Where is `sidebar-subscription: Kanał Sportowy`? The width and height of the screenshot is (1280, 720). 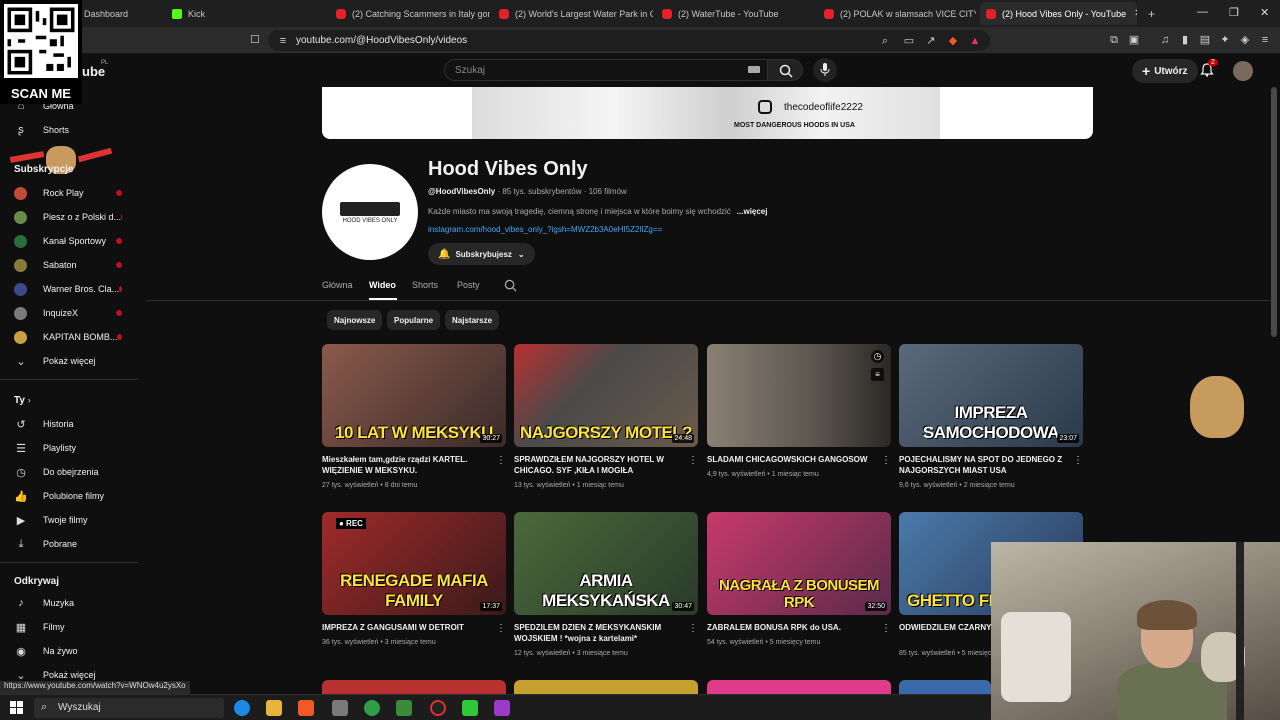 sidebar-subscription: Kanał Sportowy is located at coordinates (69, 241).